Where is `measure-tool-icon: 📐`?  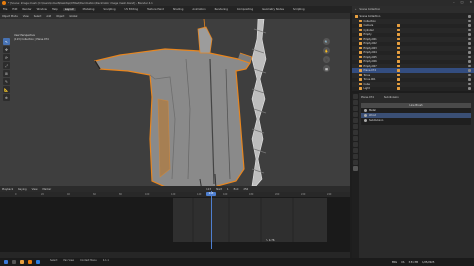 measure-tool-icon: 📐 is located at coordinates (6, 89).